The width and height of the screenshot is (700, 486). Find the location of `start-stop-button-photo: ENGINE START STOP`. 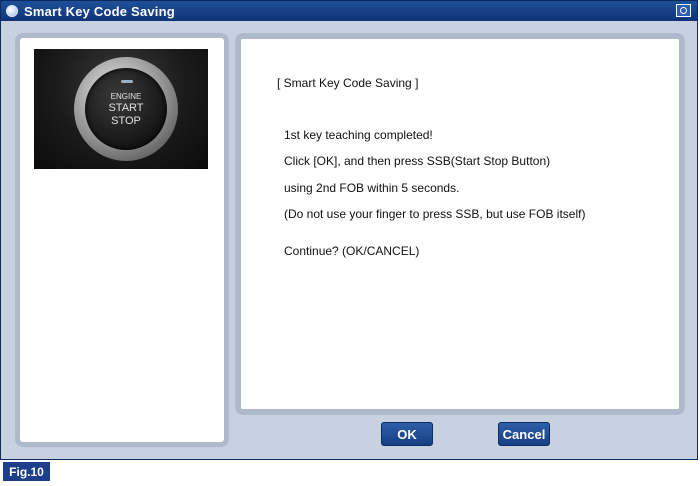

start-stop-button-photo: ENGINE START STOP is located at coordinates (121, 109).